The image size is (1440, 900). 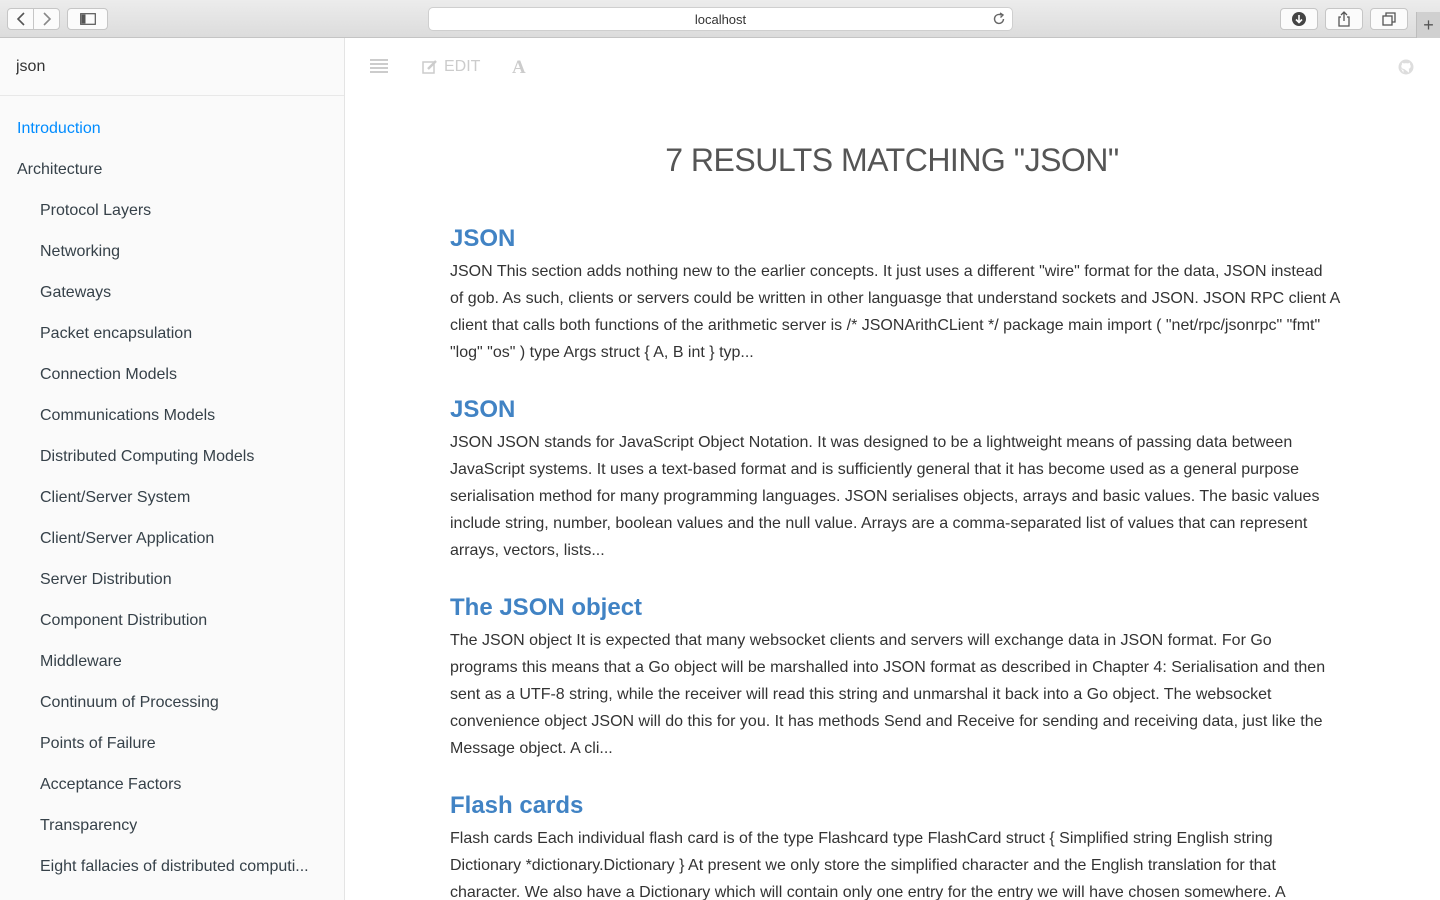 What do you see at coordinates (462, 66) in the screenshot?
I see `edit-label: EDIT` at bounding box center [462, 66].